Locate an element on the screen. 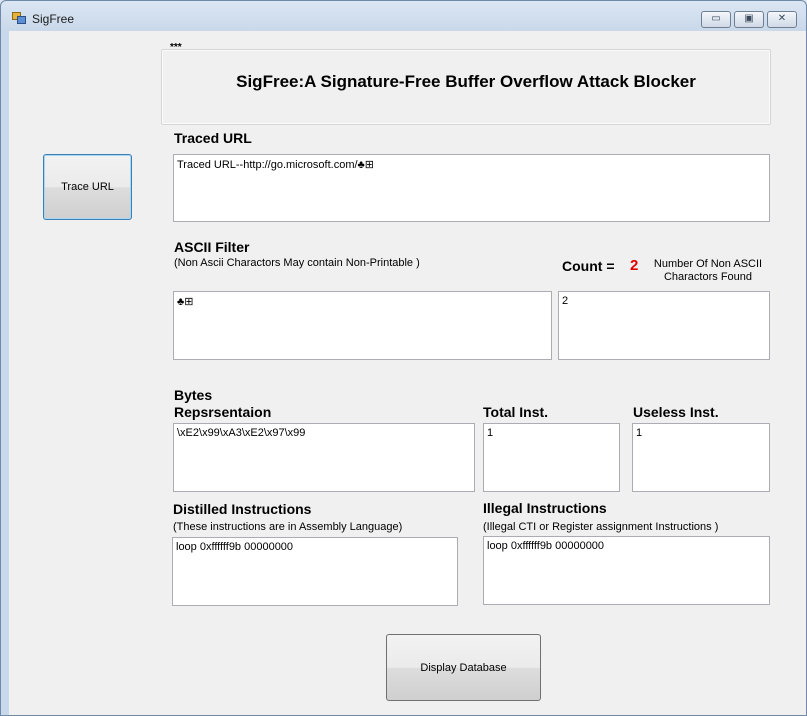  total-inst-field: 1 is located at coordinates (551, 457).